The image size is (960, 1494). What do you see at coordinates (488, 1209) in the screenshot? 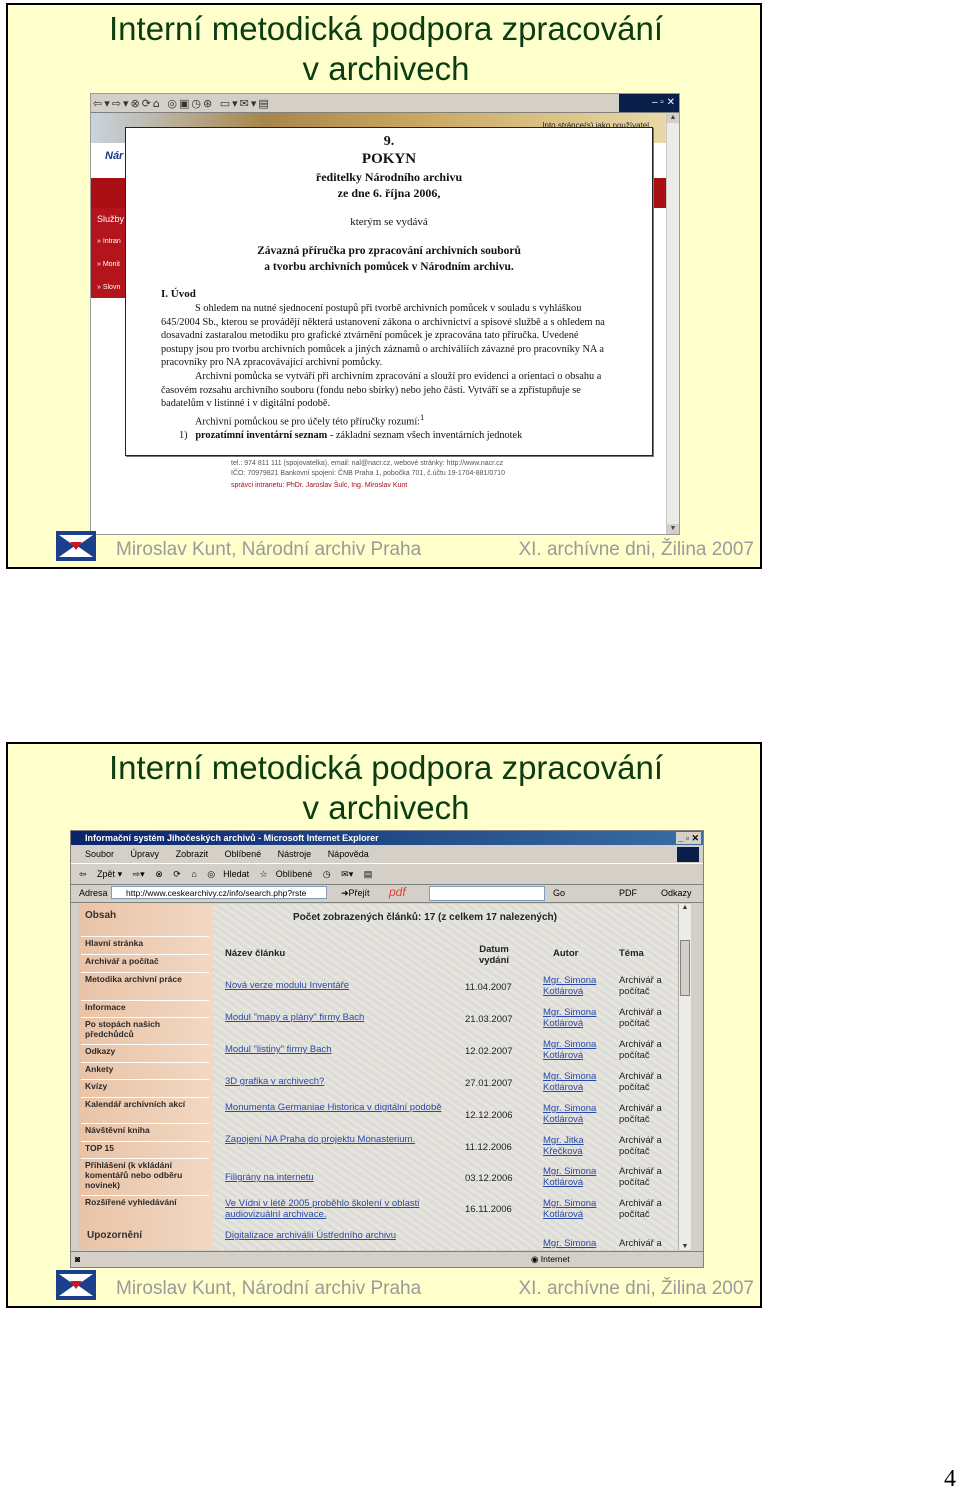
I see `article-date: 16.11.2006` at bounding box center [488, 1209].